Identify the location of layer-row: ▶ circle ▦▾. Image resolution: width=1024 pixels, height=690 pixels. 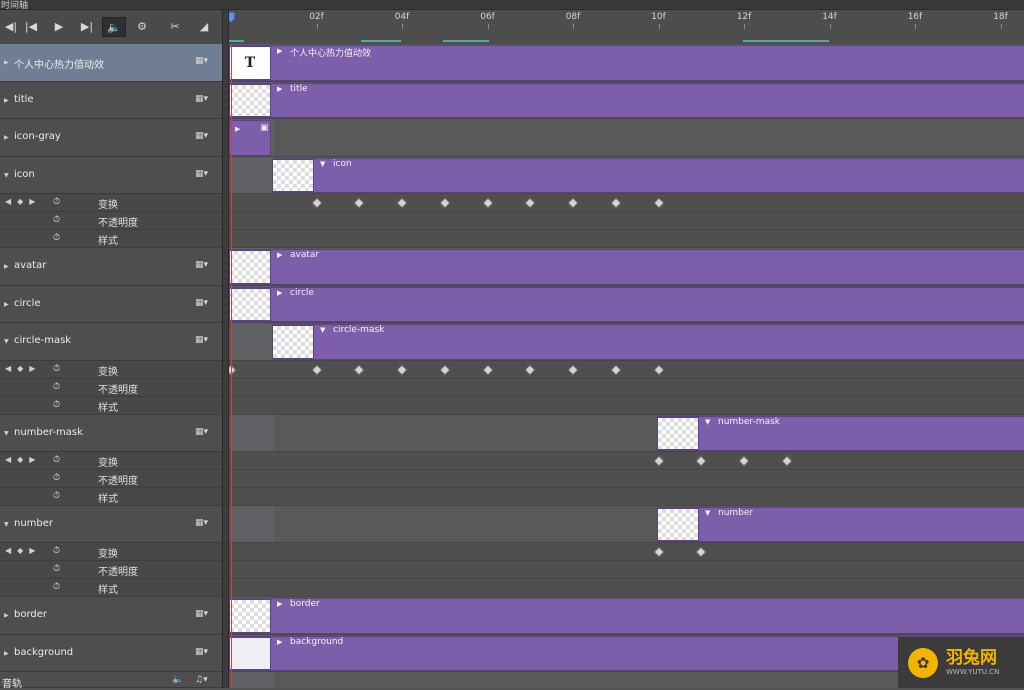
(111, 304).